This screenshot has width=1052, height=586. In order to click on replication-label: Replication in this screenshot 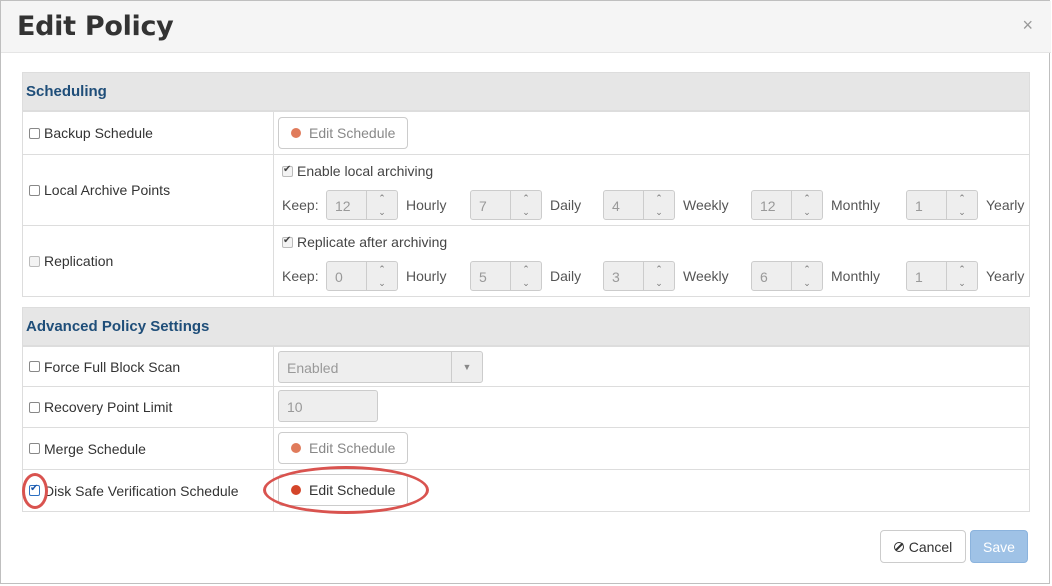, I will do `click(79, 261)`.